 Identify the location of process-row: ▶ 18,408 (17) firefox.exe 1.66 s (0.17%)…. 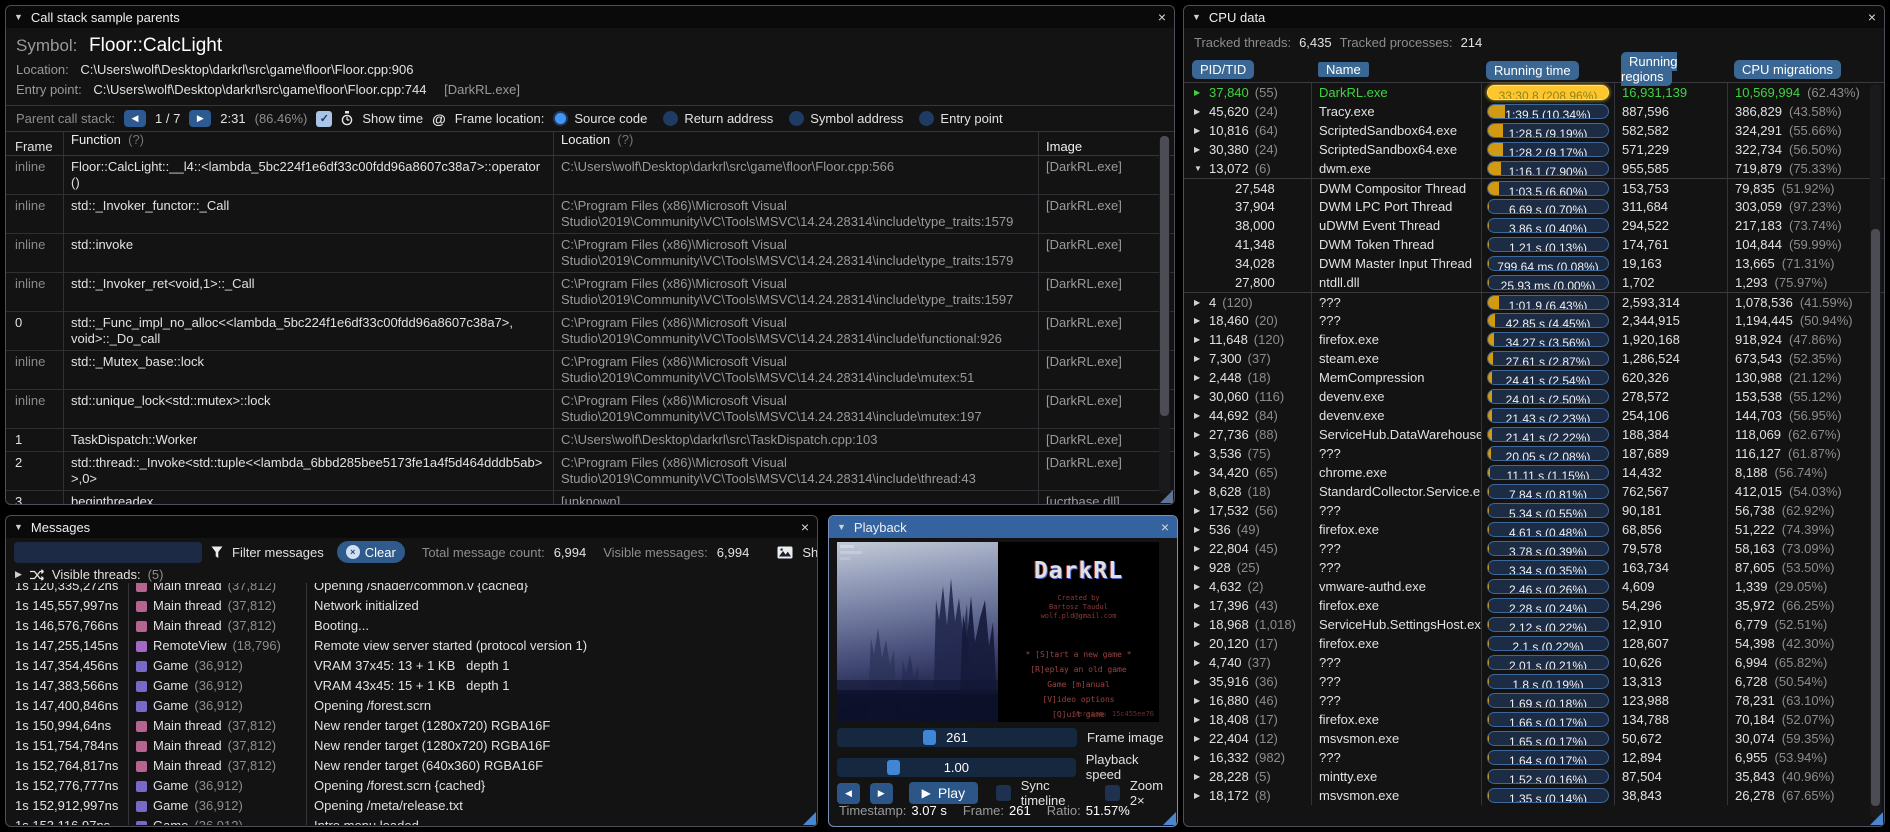
(1534, 719).